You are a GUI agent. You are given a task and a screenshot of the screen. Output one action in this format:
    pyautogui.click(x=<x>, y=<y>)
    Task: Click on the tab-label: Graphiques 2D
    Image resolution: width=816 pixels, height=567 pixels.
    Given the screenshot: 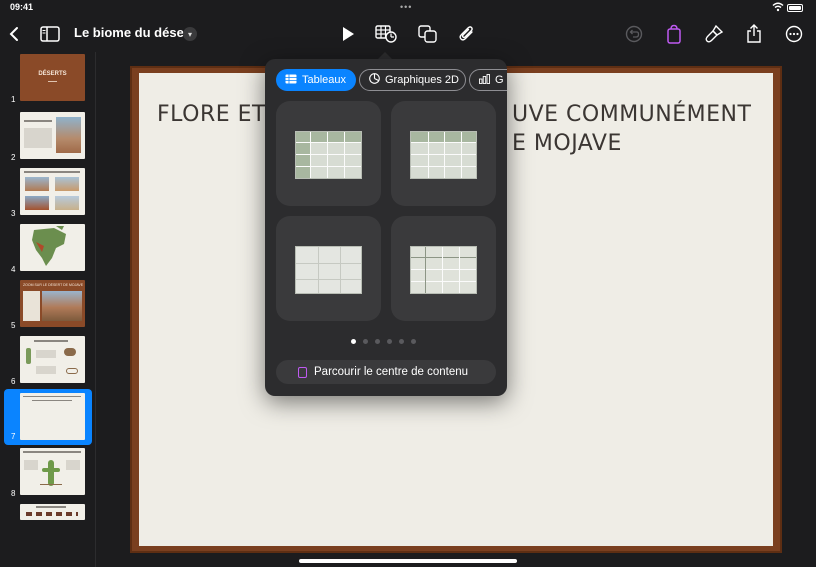 What is the action you would take?
    pyautogui.click(x=422, y=80)
    